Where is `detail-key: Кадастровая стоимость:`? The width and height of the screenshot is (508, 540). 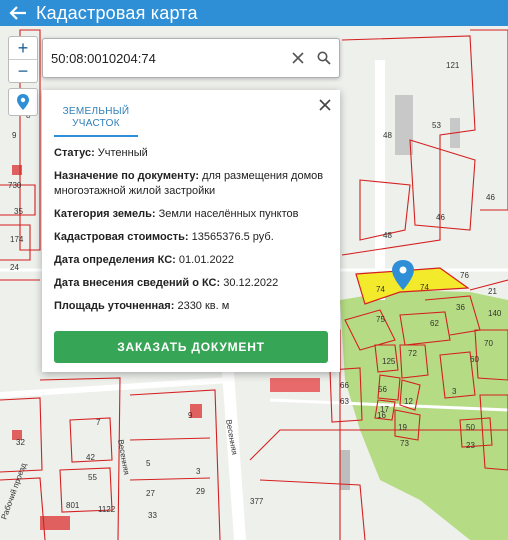
detail-key: Кадастровая стоимость: is located at coordinates (121, 237).